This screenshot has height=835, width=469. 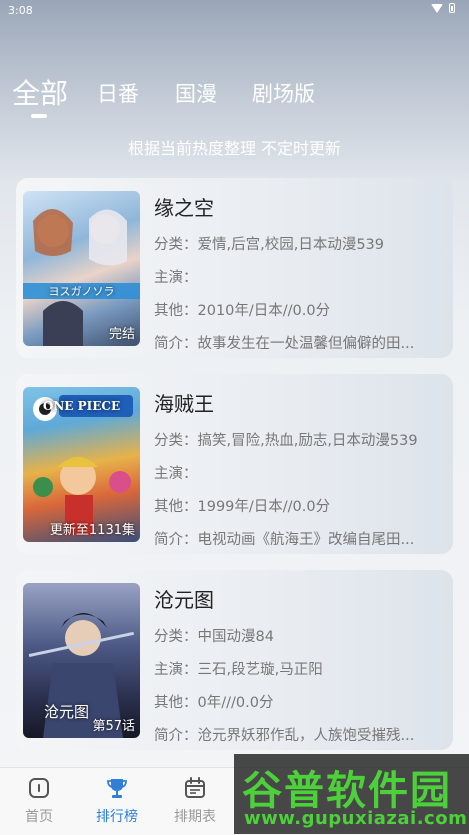 What do you see at coordinates (195, 801) in the screenshot?
I see `nav-schedule: 排期表` at bounding box center [195, 801].